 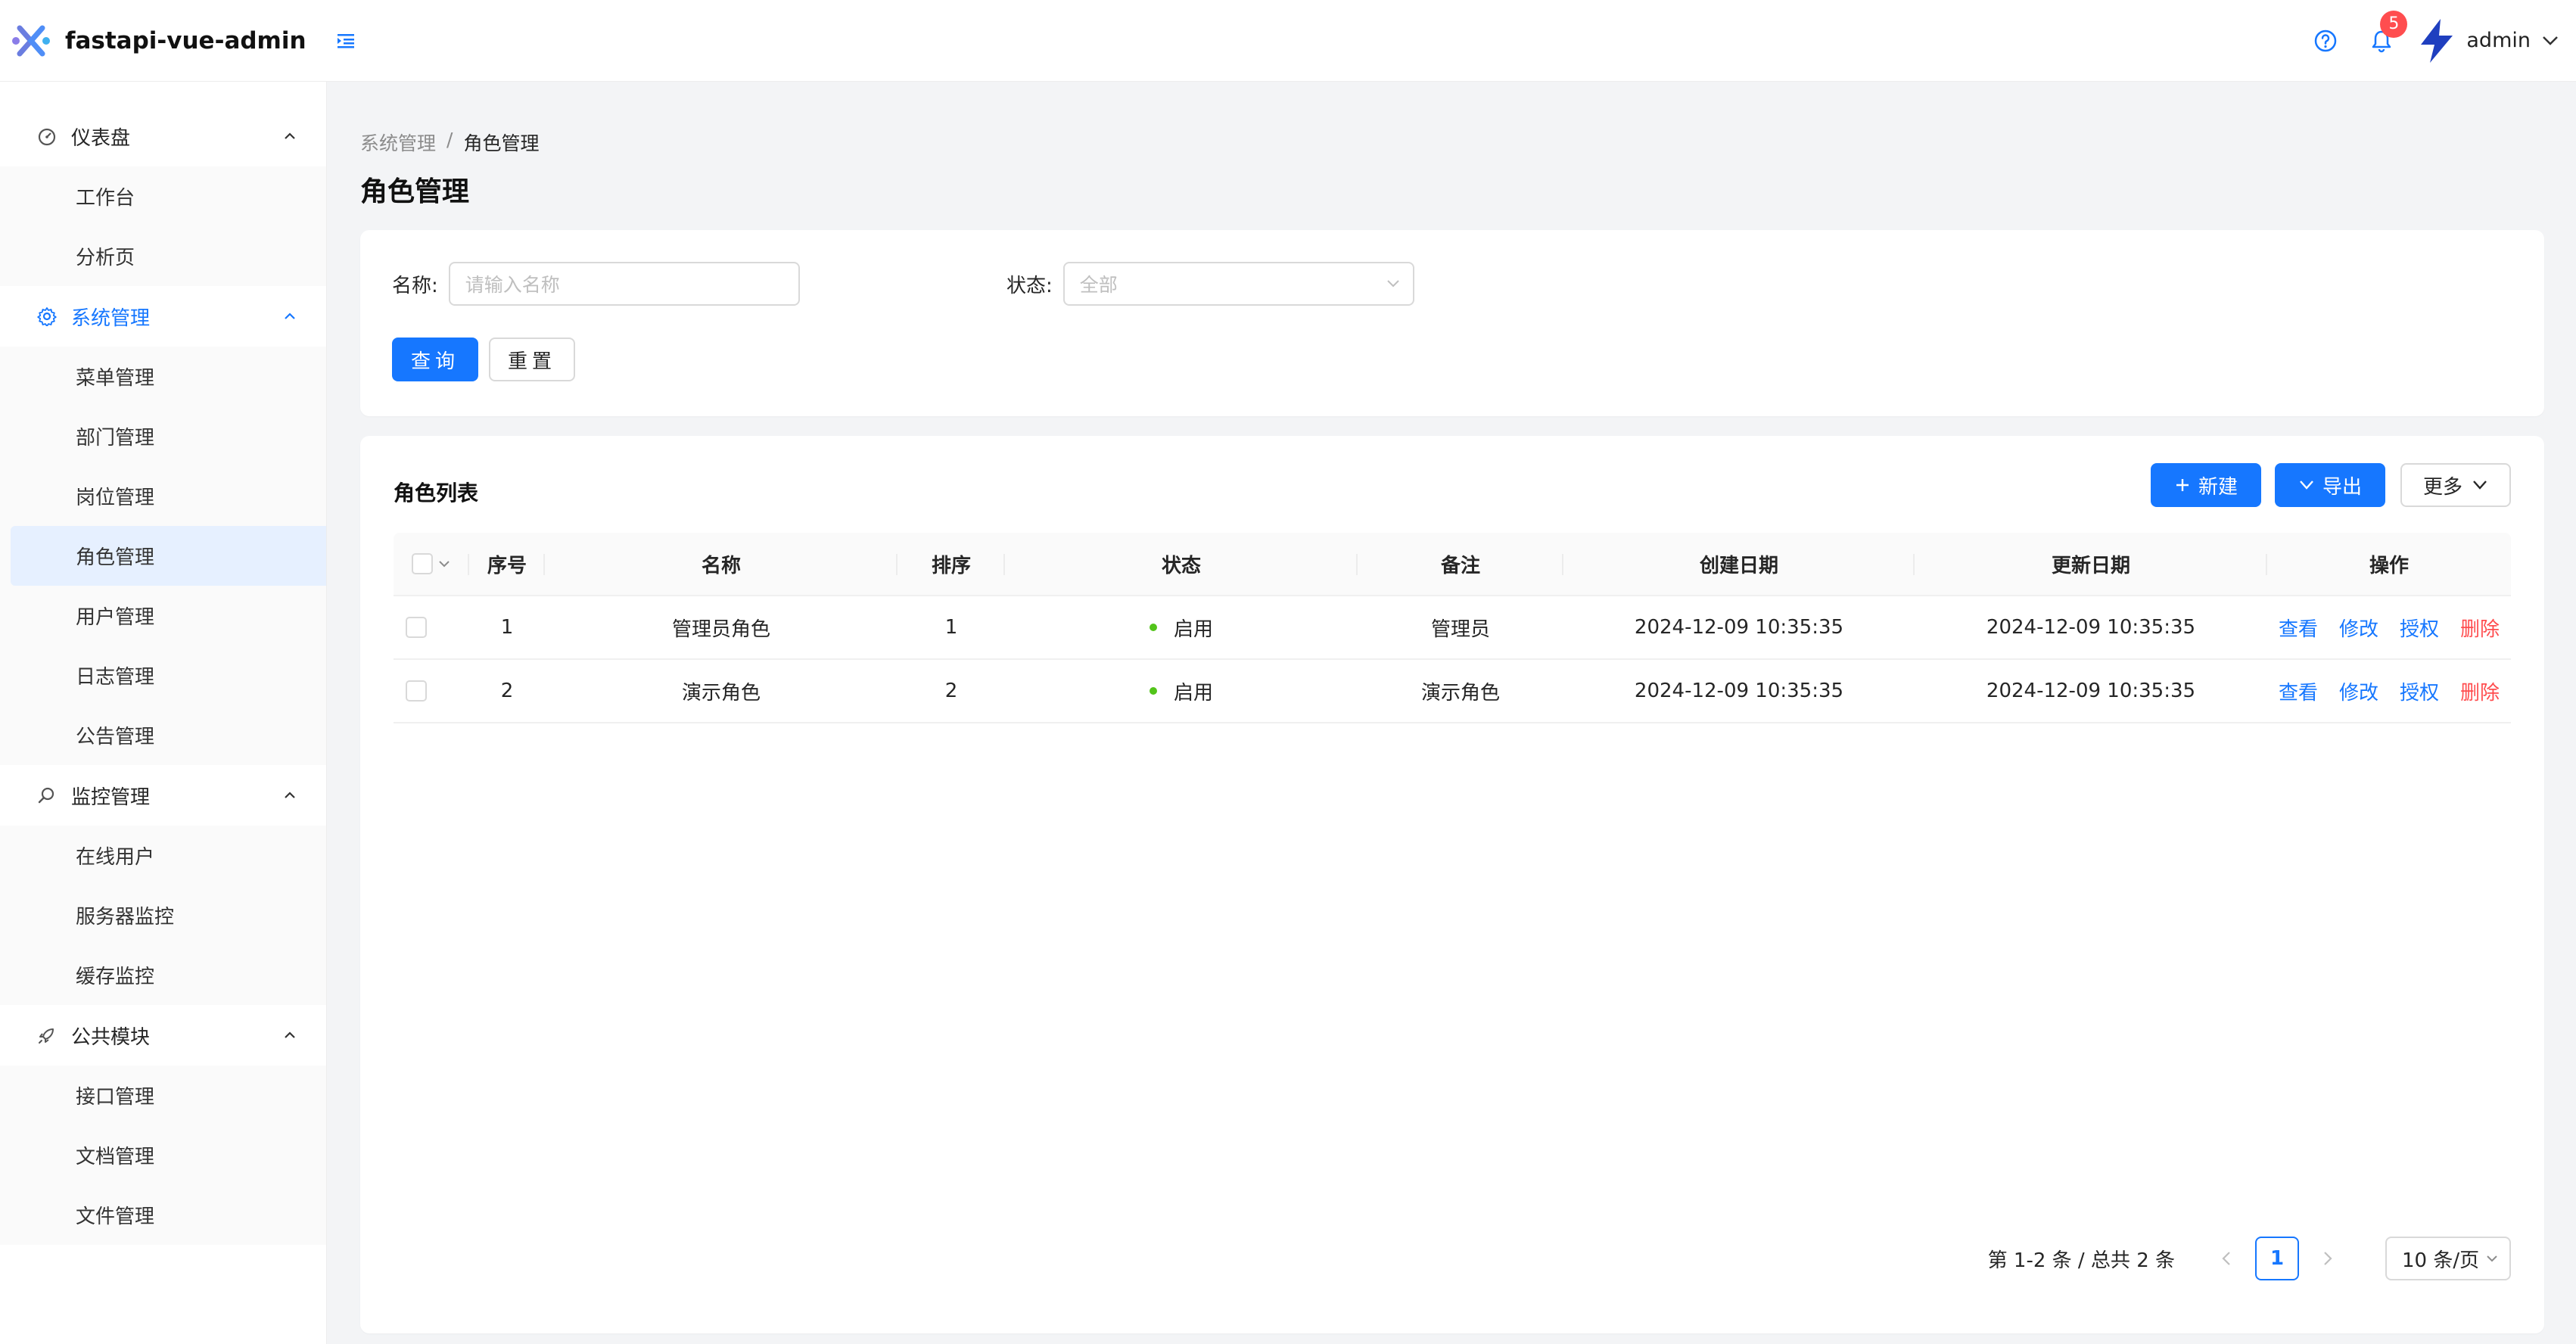 I want to click on pagination: 第 1-2 条 / 总共 2 条 1 10 条/页, so click(x=2249, y=1258).